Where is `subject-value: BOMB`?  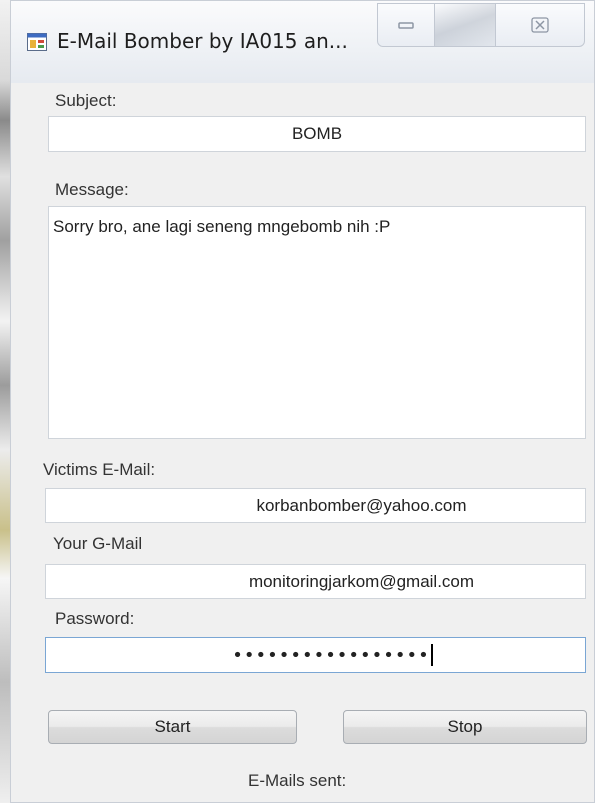 subject-value: BOMB is located at coordinates (317, 133).